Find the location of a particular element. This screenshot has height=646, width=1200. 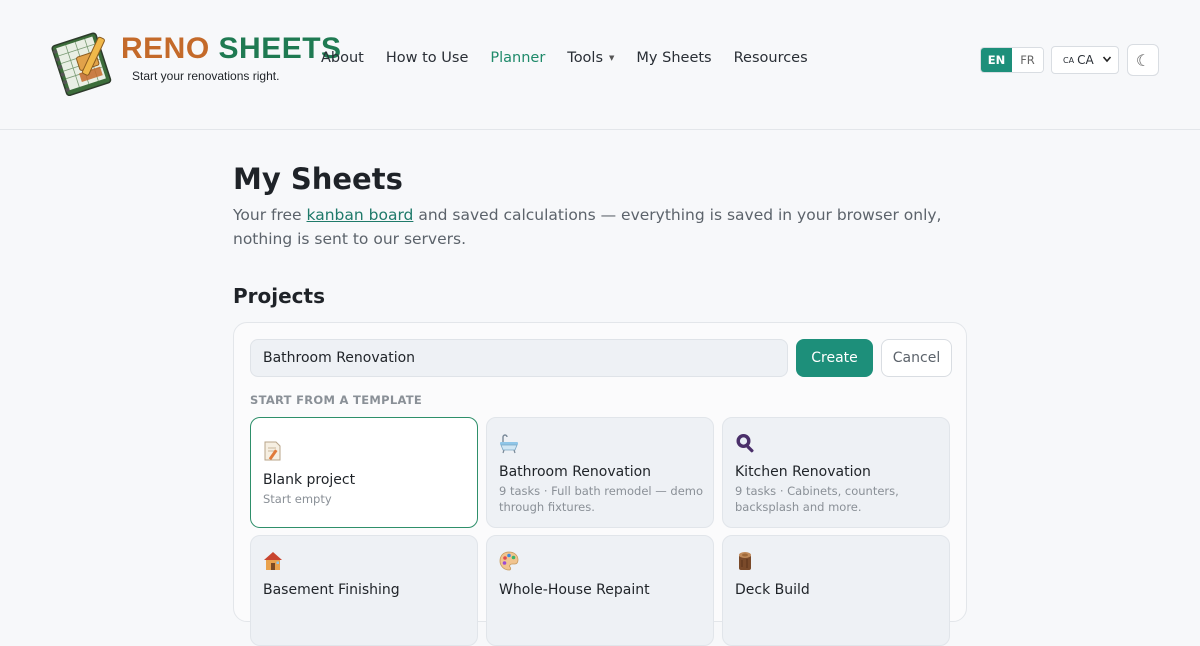

nav-about: About is located at coordinates (342, 58).